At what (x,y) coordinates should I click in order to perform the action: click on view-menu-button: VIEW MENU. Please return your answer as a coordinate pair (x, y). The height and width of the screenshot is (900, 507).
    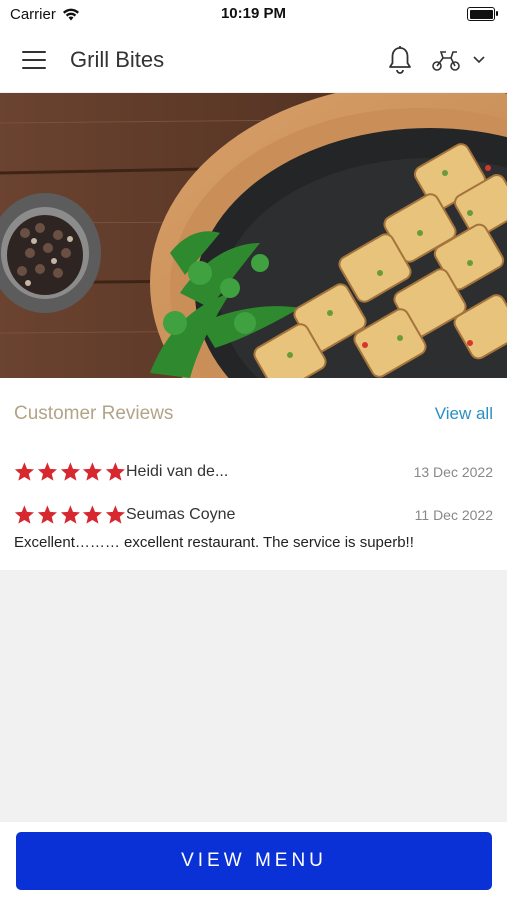
    Looking at the image, I should click on (254, 861).